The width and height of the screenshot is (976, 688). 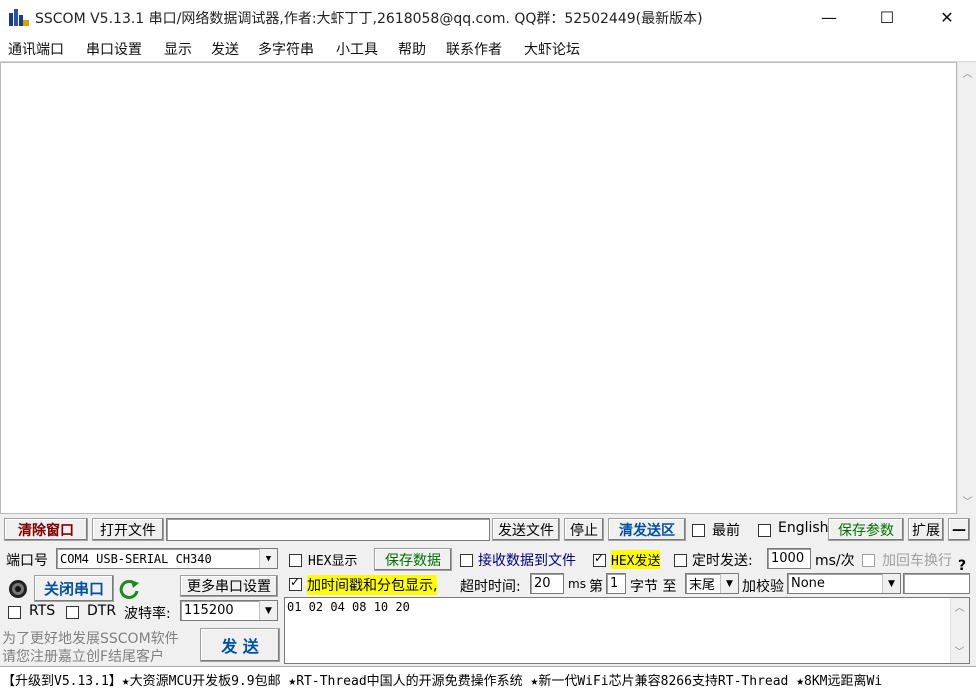 What do you see at coordinates (147, 614) in the screenshot?
I see `baud-label: 波特率:` at bounding box center [147, 614].